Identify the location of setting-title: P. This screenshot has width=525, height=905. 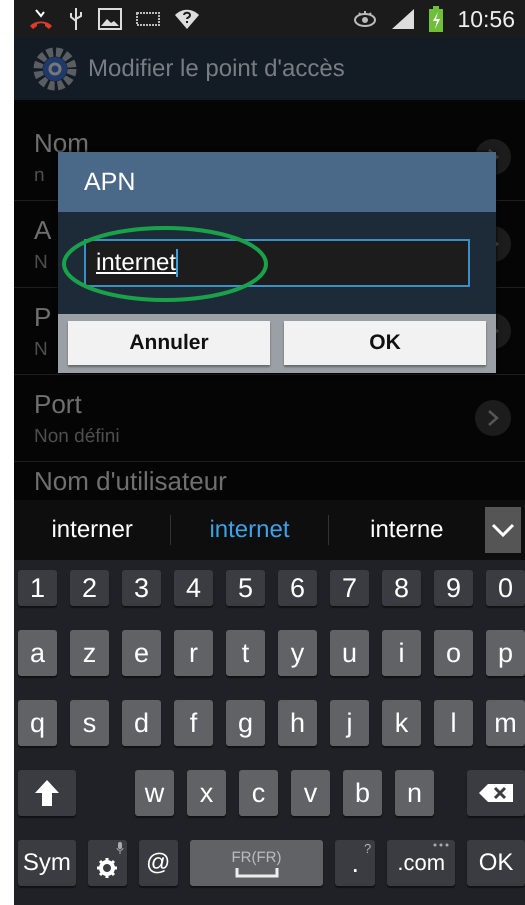
(43, 317).